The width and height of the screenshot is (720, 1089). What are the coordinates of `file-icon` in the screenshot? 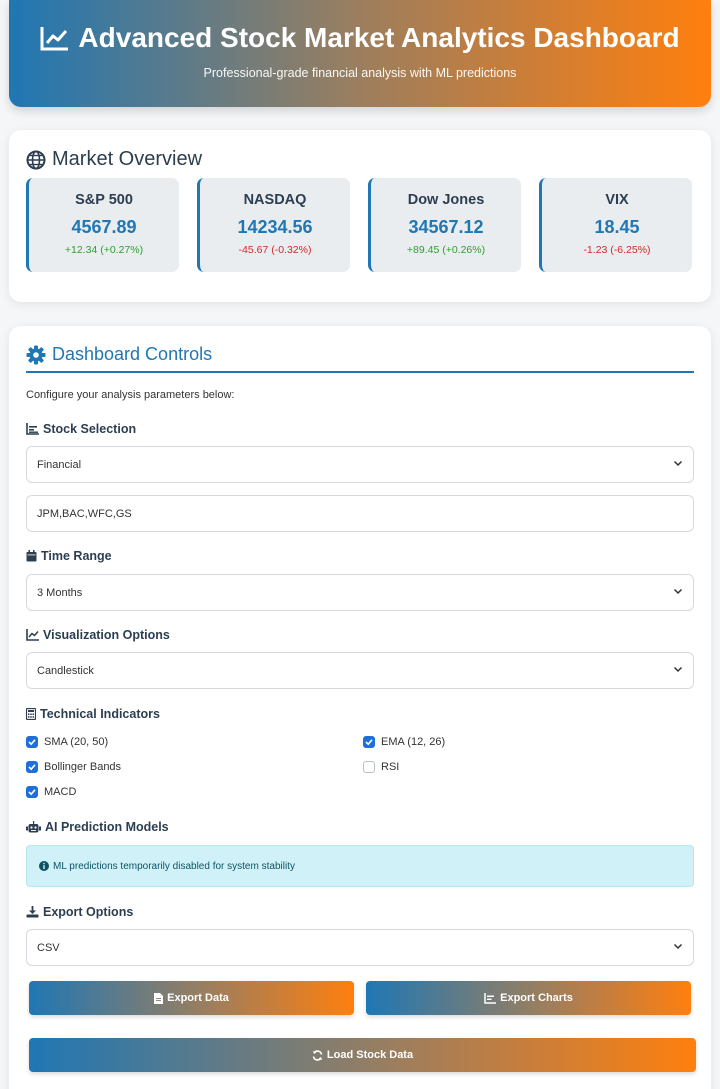 It's located at (159, 998).